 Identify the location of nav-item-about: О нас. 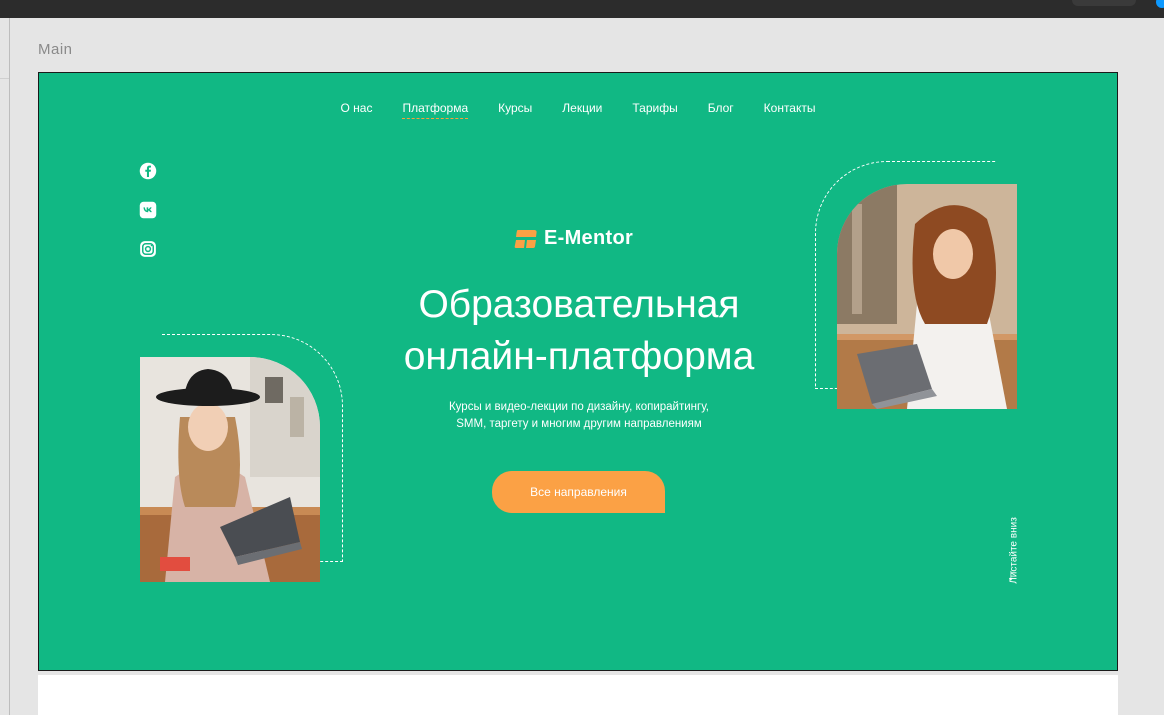
(356, 110).